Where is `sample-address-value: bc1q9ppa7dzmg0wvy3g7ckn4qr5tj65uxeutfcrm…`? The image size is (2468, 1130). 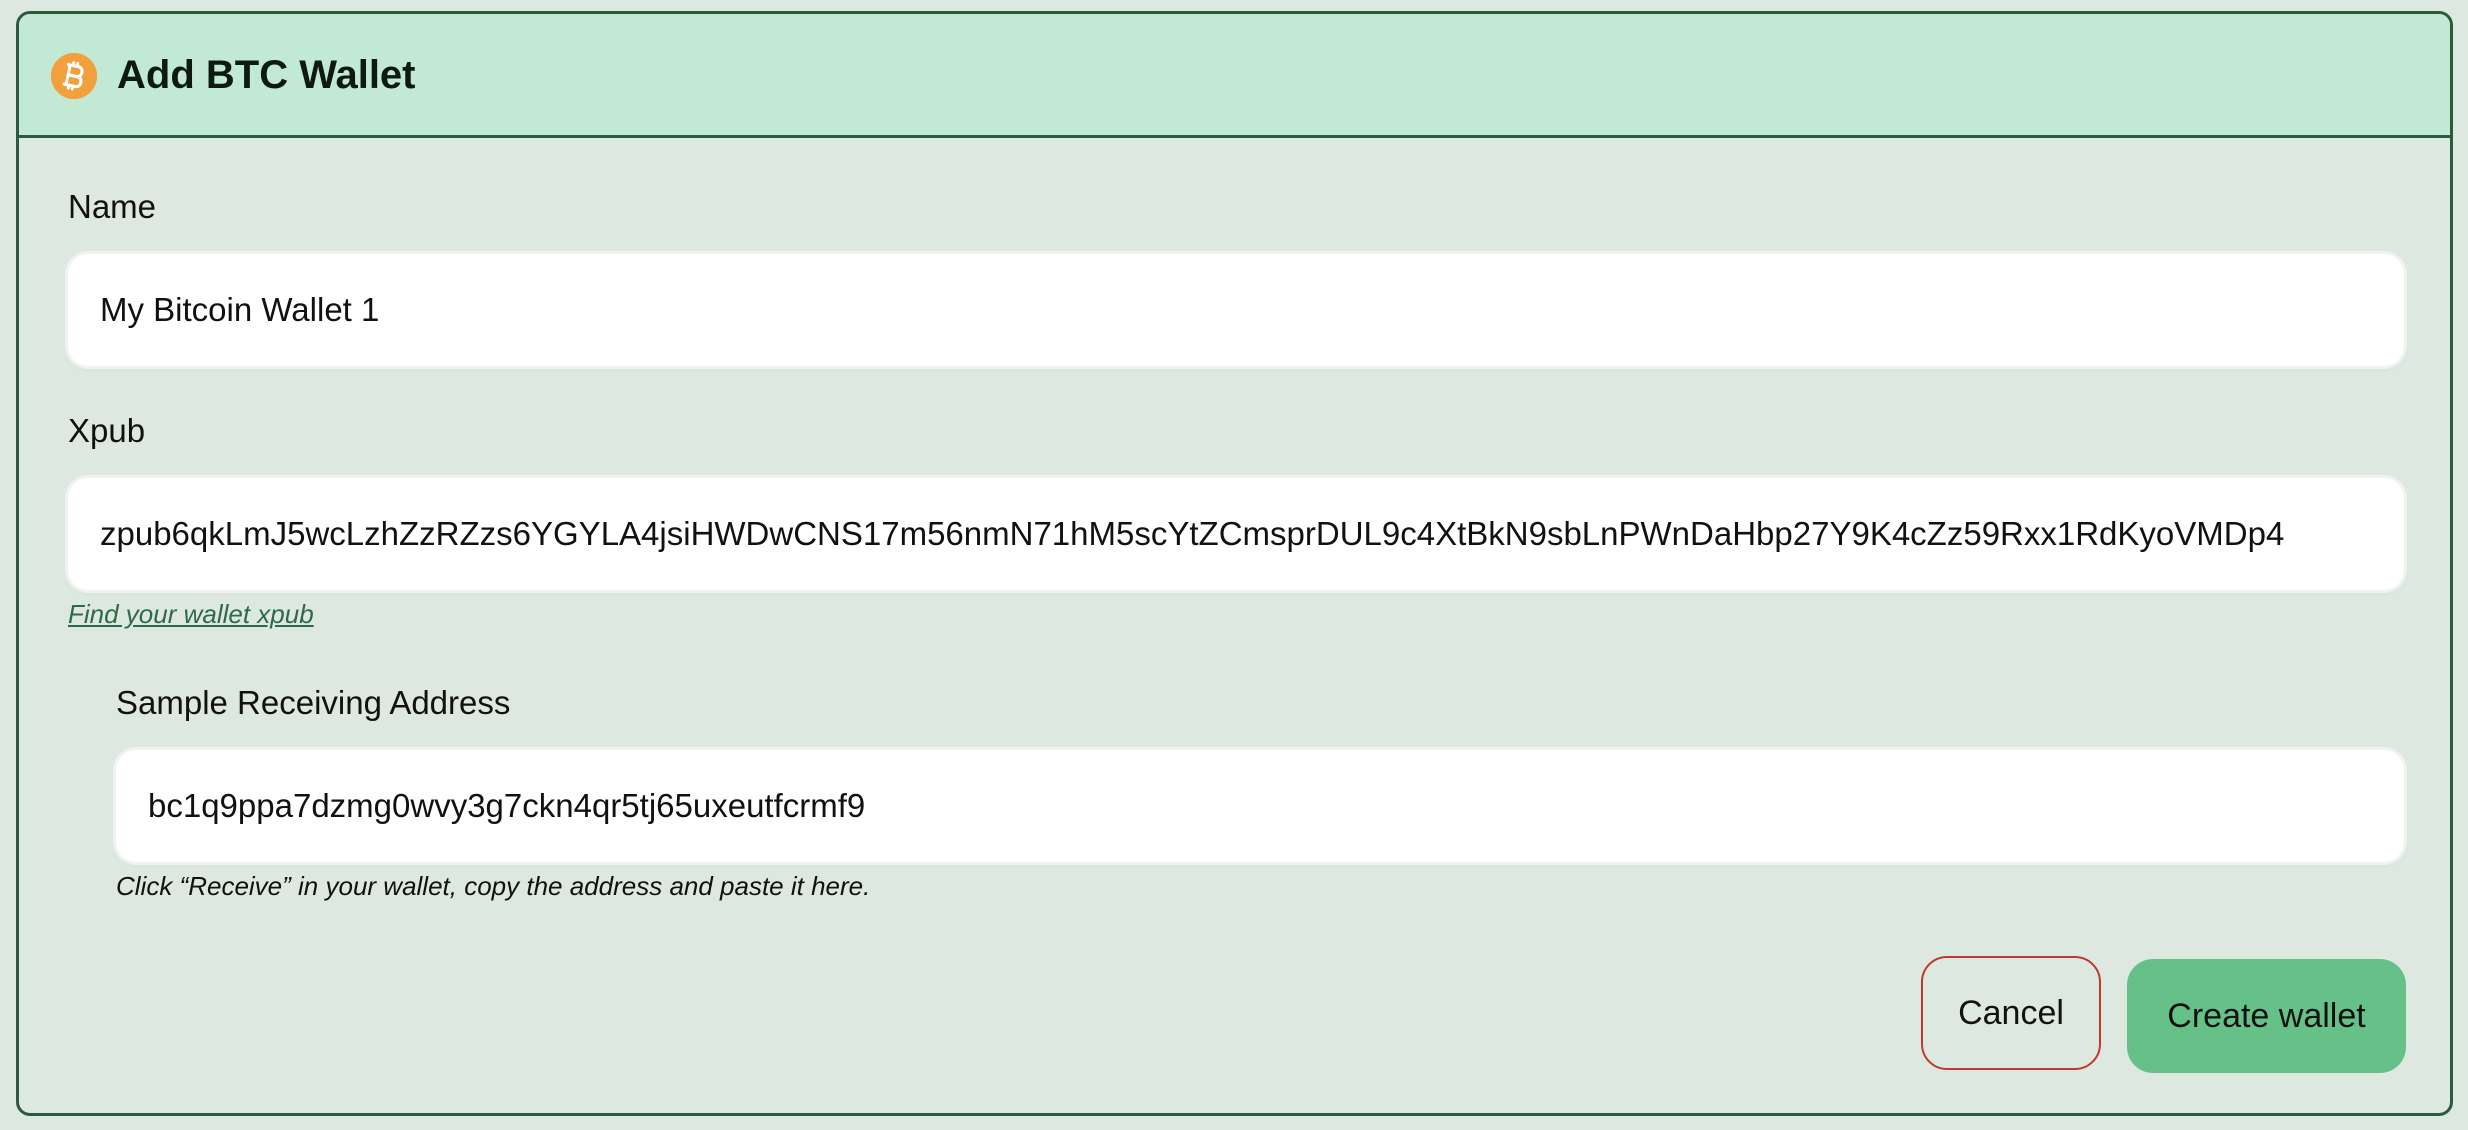 sample-address-value: bc1q9ppa7dzmg0wvy3g7ckn4qr5tj65uxeutfcrm… is located at coordinates (507, 805).